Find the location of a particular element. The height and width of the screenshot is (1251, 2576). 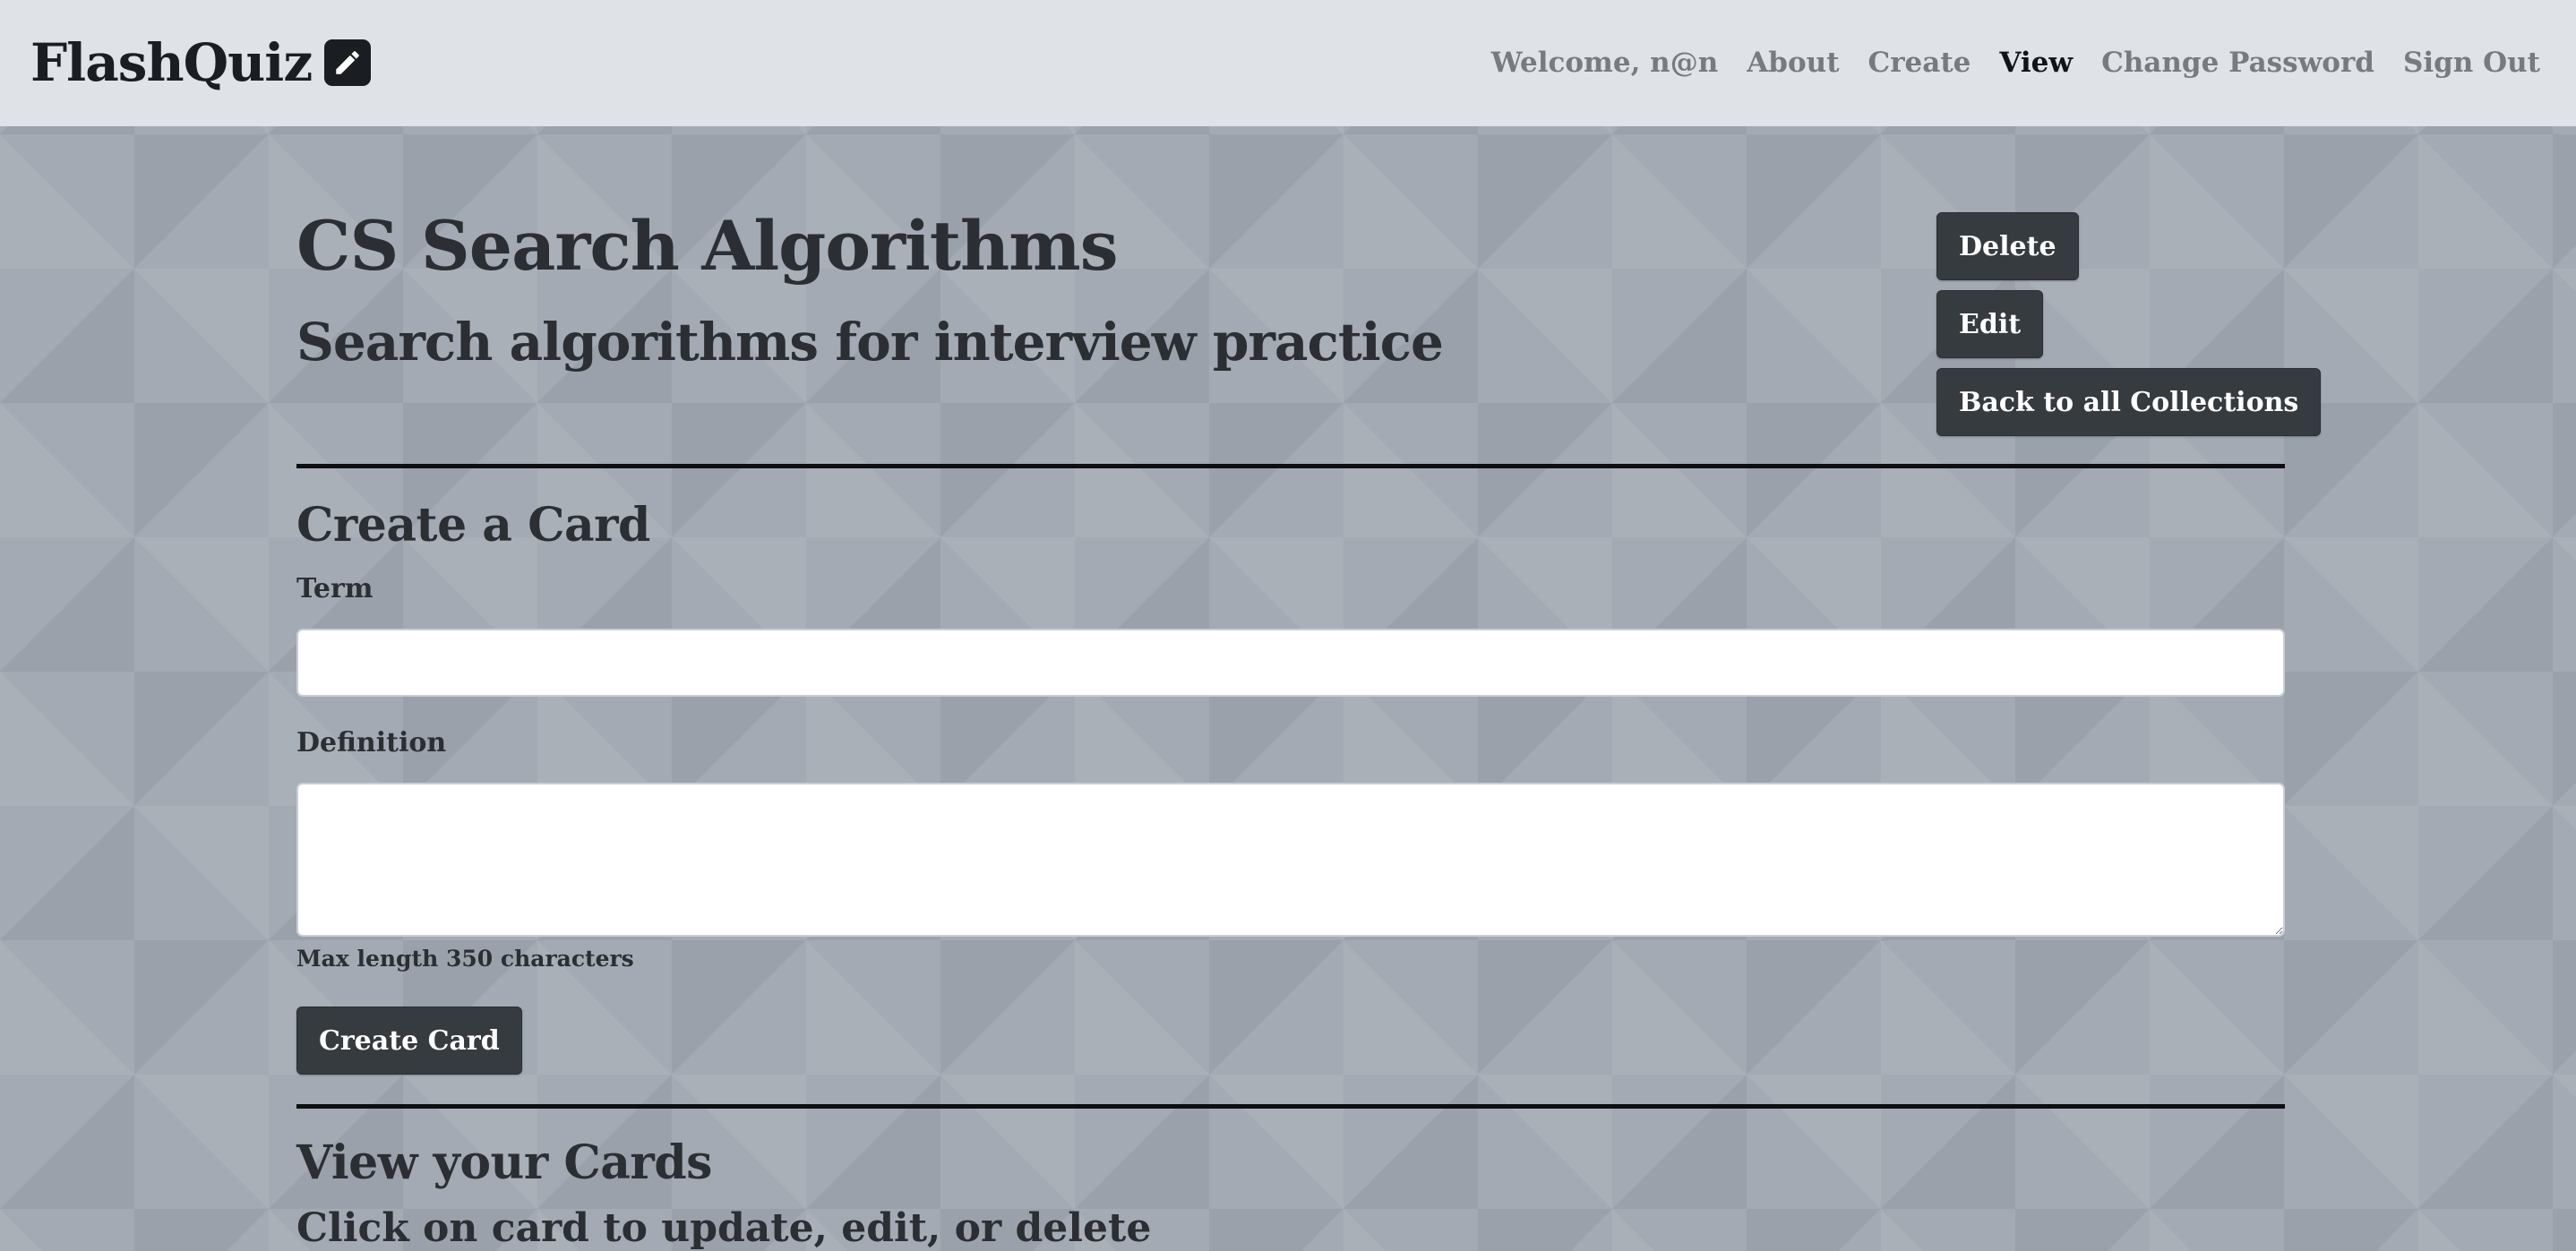

nav-welcome: Welcome, n@n is located at coordinates (1605, 63).